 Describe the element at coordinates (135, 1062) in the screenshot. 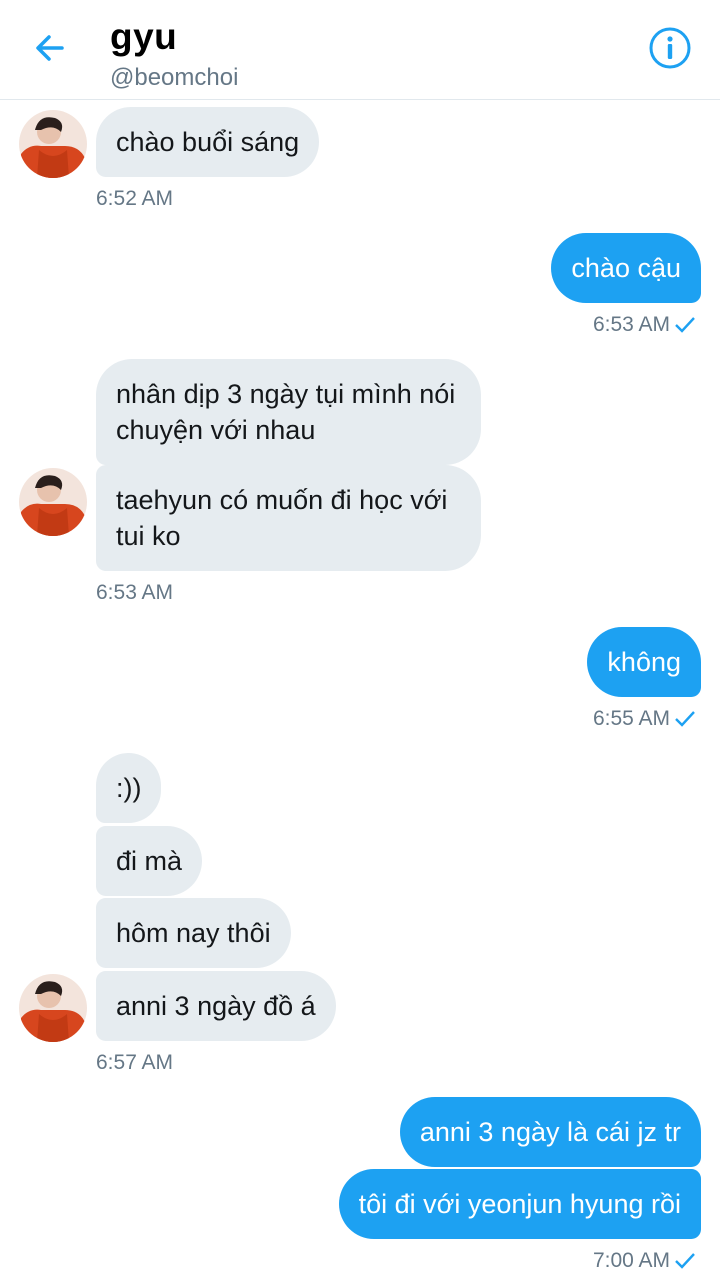

I see `message-timestamp: 6:57 AM` at that location.